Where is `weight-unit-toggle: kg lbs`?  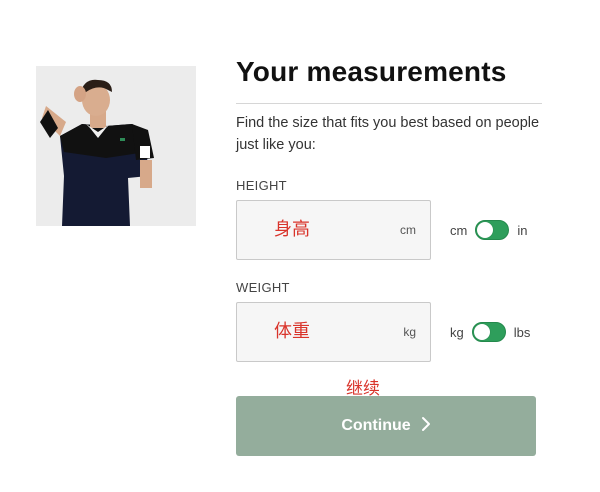
weight-unit-toggle: kg lbs is located at coordinates (490, 332).